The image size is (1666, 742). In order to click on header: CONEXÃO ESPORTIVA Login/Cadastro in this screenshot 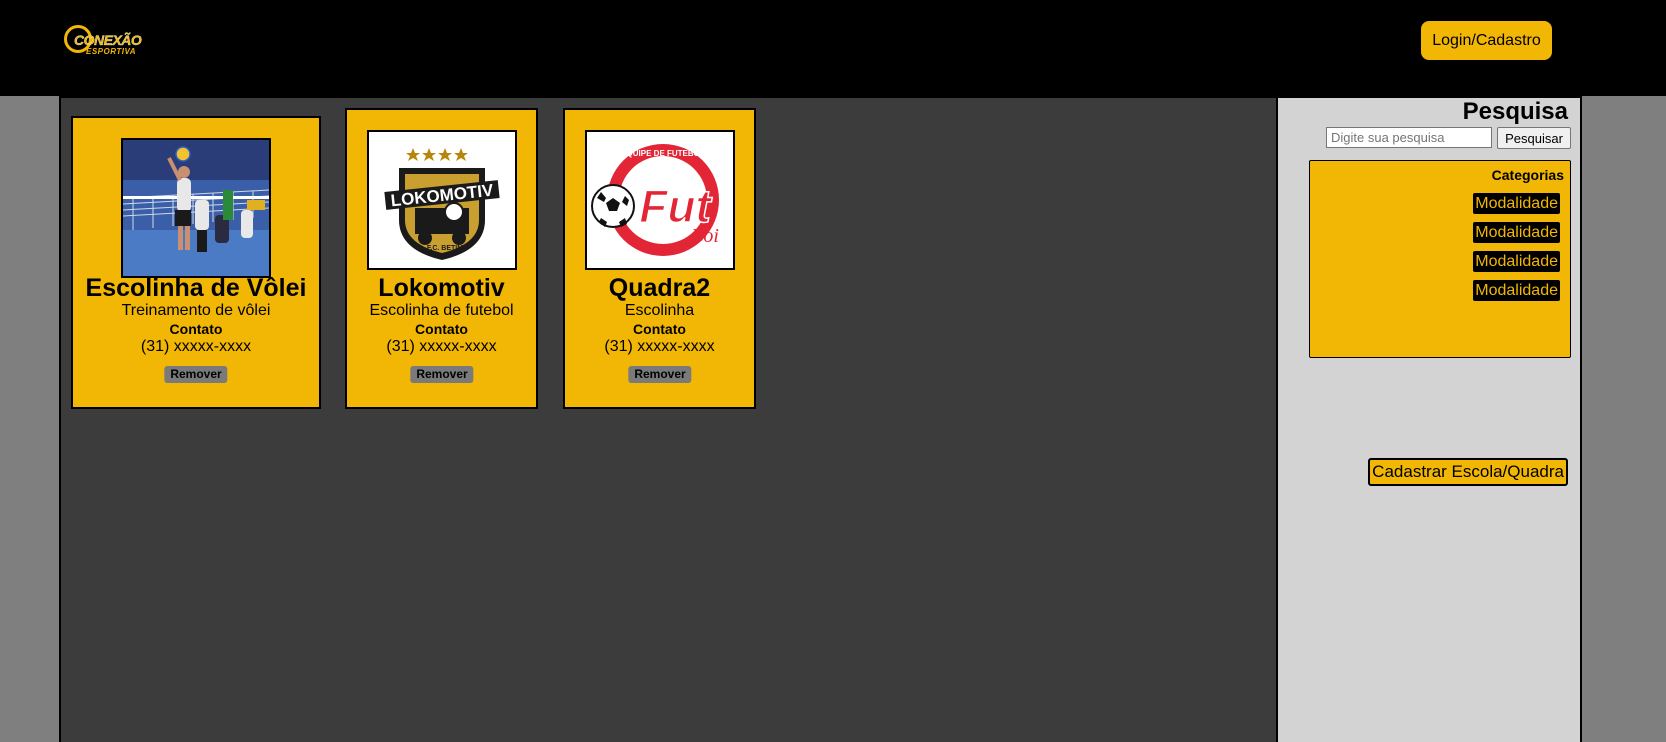, I will do `click(833, 48)`.